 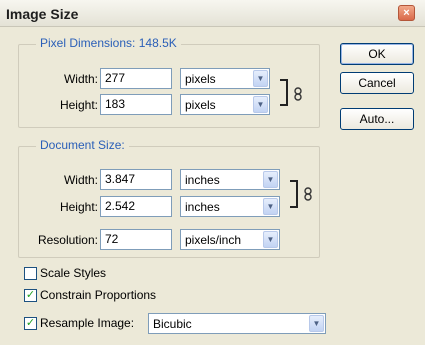 I want to click on resample-method-select: Bicubic ▼, so click(x=237, y=323).